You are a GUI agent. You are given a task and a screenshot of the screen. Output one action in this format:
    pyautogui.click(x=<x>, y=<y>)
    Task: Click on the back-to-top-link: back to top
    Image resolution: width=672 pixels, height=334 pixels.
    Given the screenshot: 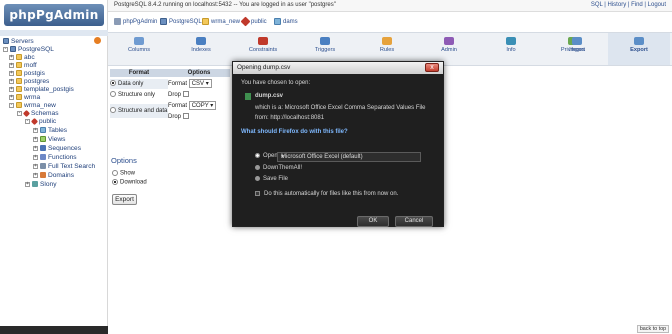 What is the action you would take?
    pyautogui.click(x=653, y=329)
    